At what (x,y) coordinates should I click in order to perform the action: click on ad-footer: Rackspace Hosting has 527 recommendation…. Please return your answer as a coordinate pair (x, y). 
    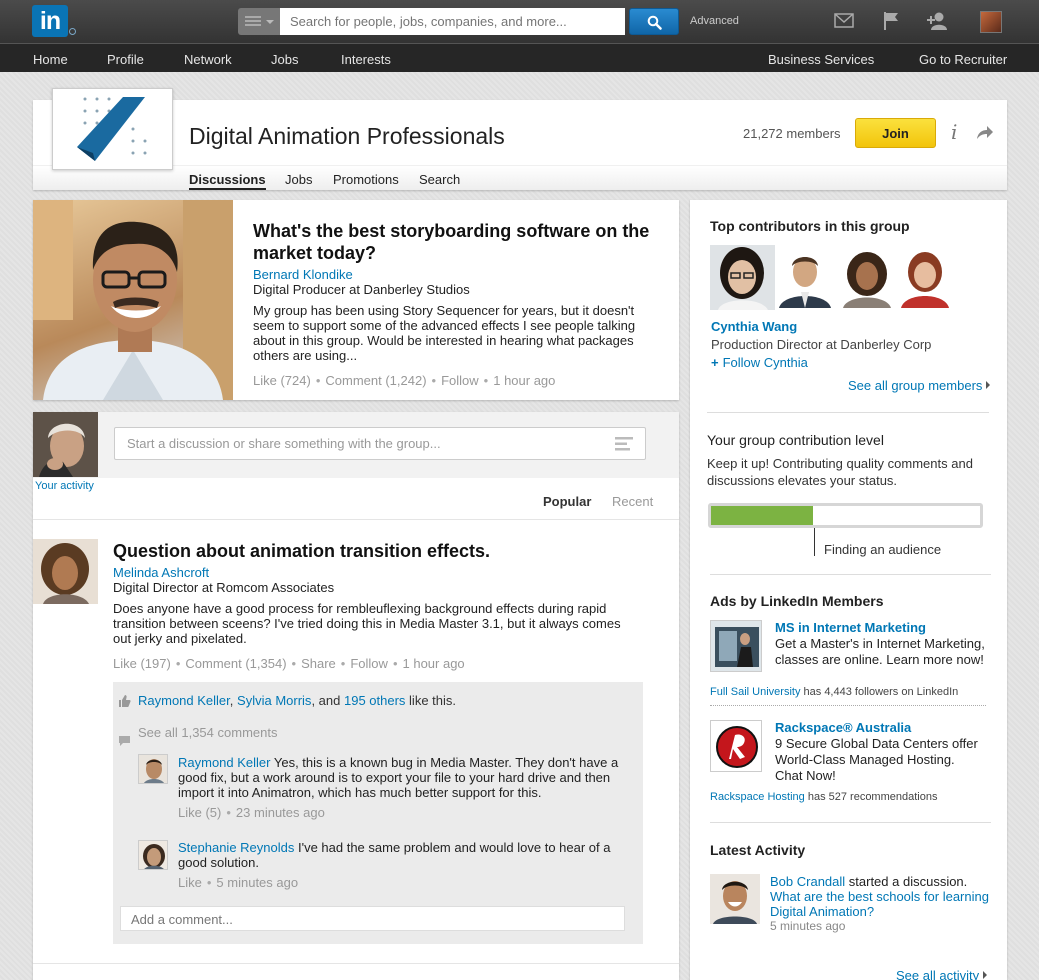
    Looking at the image, I should click on (823, 797).